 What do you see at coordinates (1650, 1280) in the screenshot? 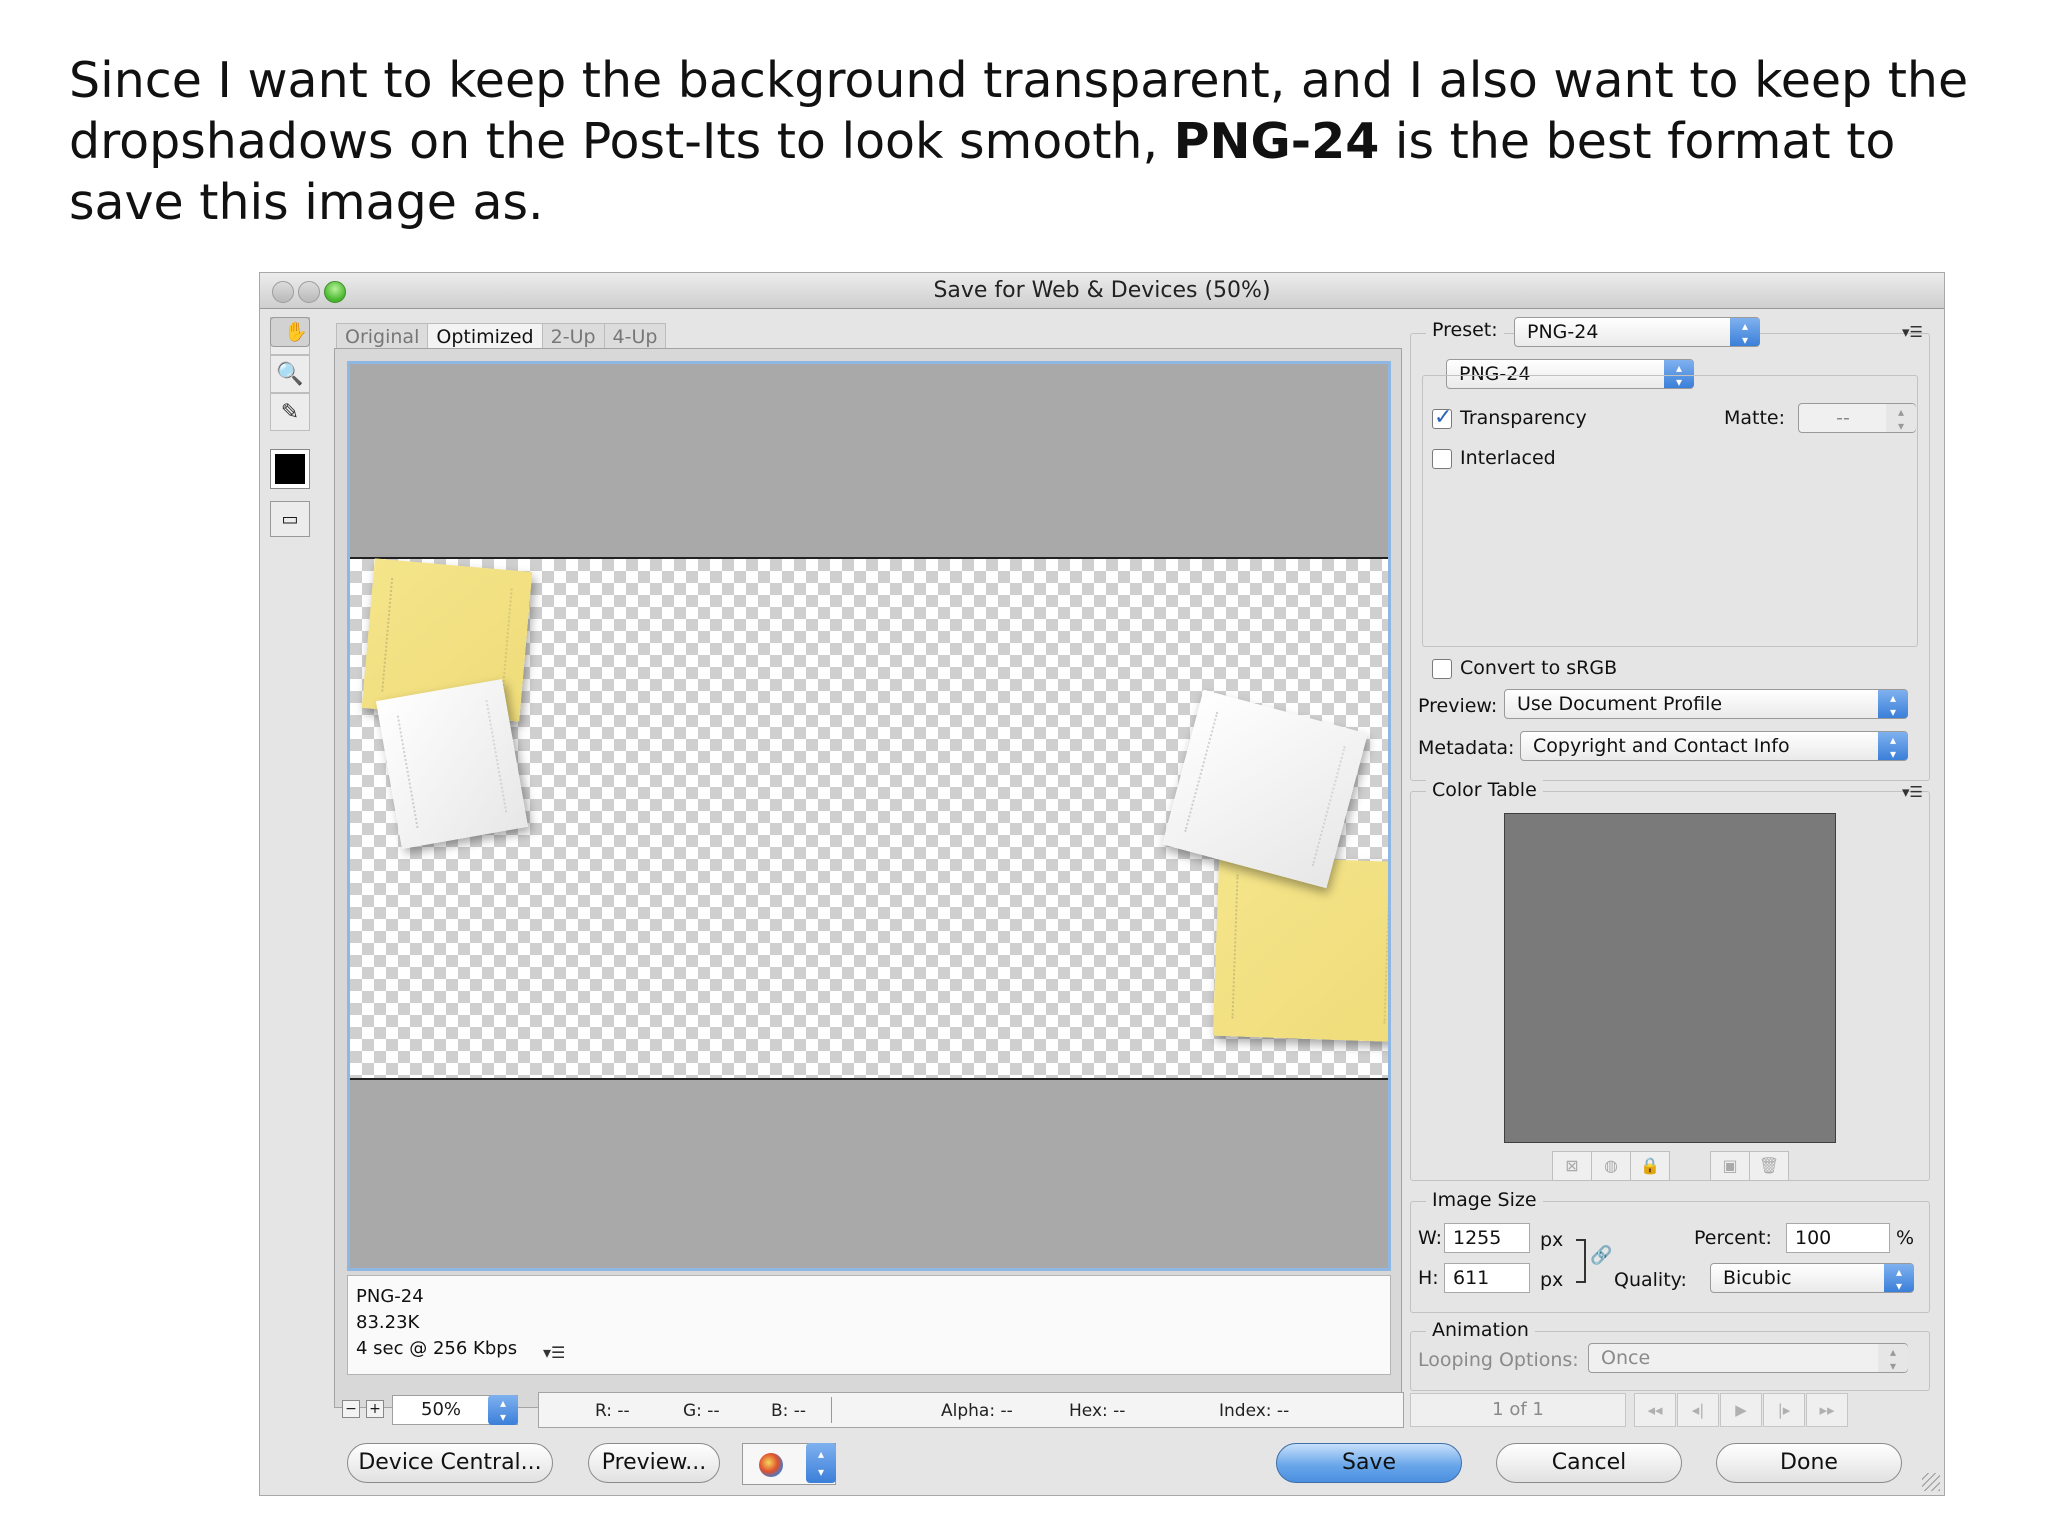
I see `quality-label: Quality:` at bounding box center [1650, 1280].